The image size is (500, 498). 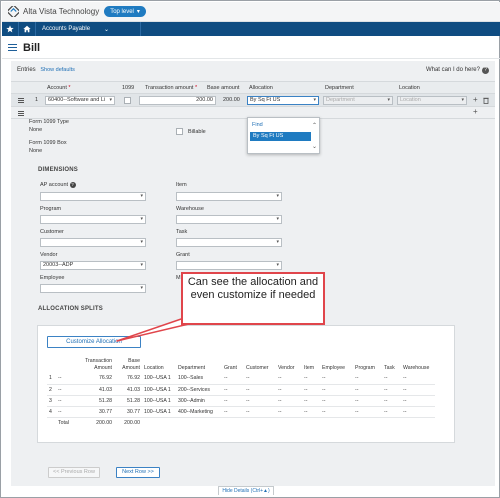 What do you see at coordinates (309, 368) in the screenshot?
I see `column-header-item: Item` at bounding box center [309, 368].